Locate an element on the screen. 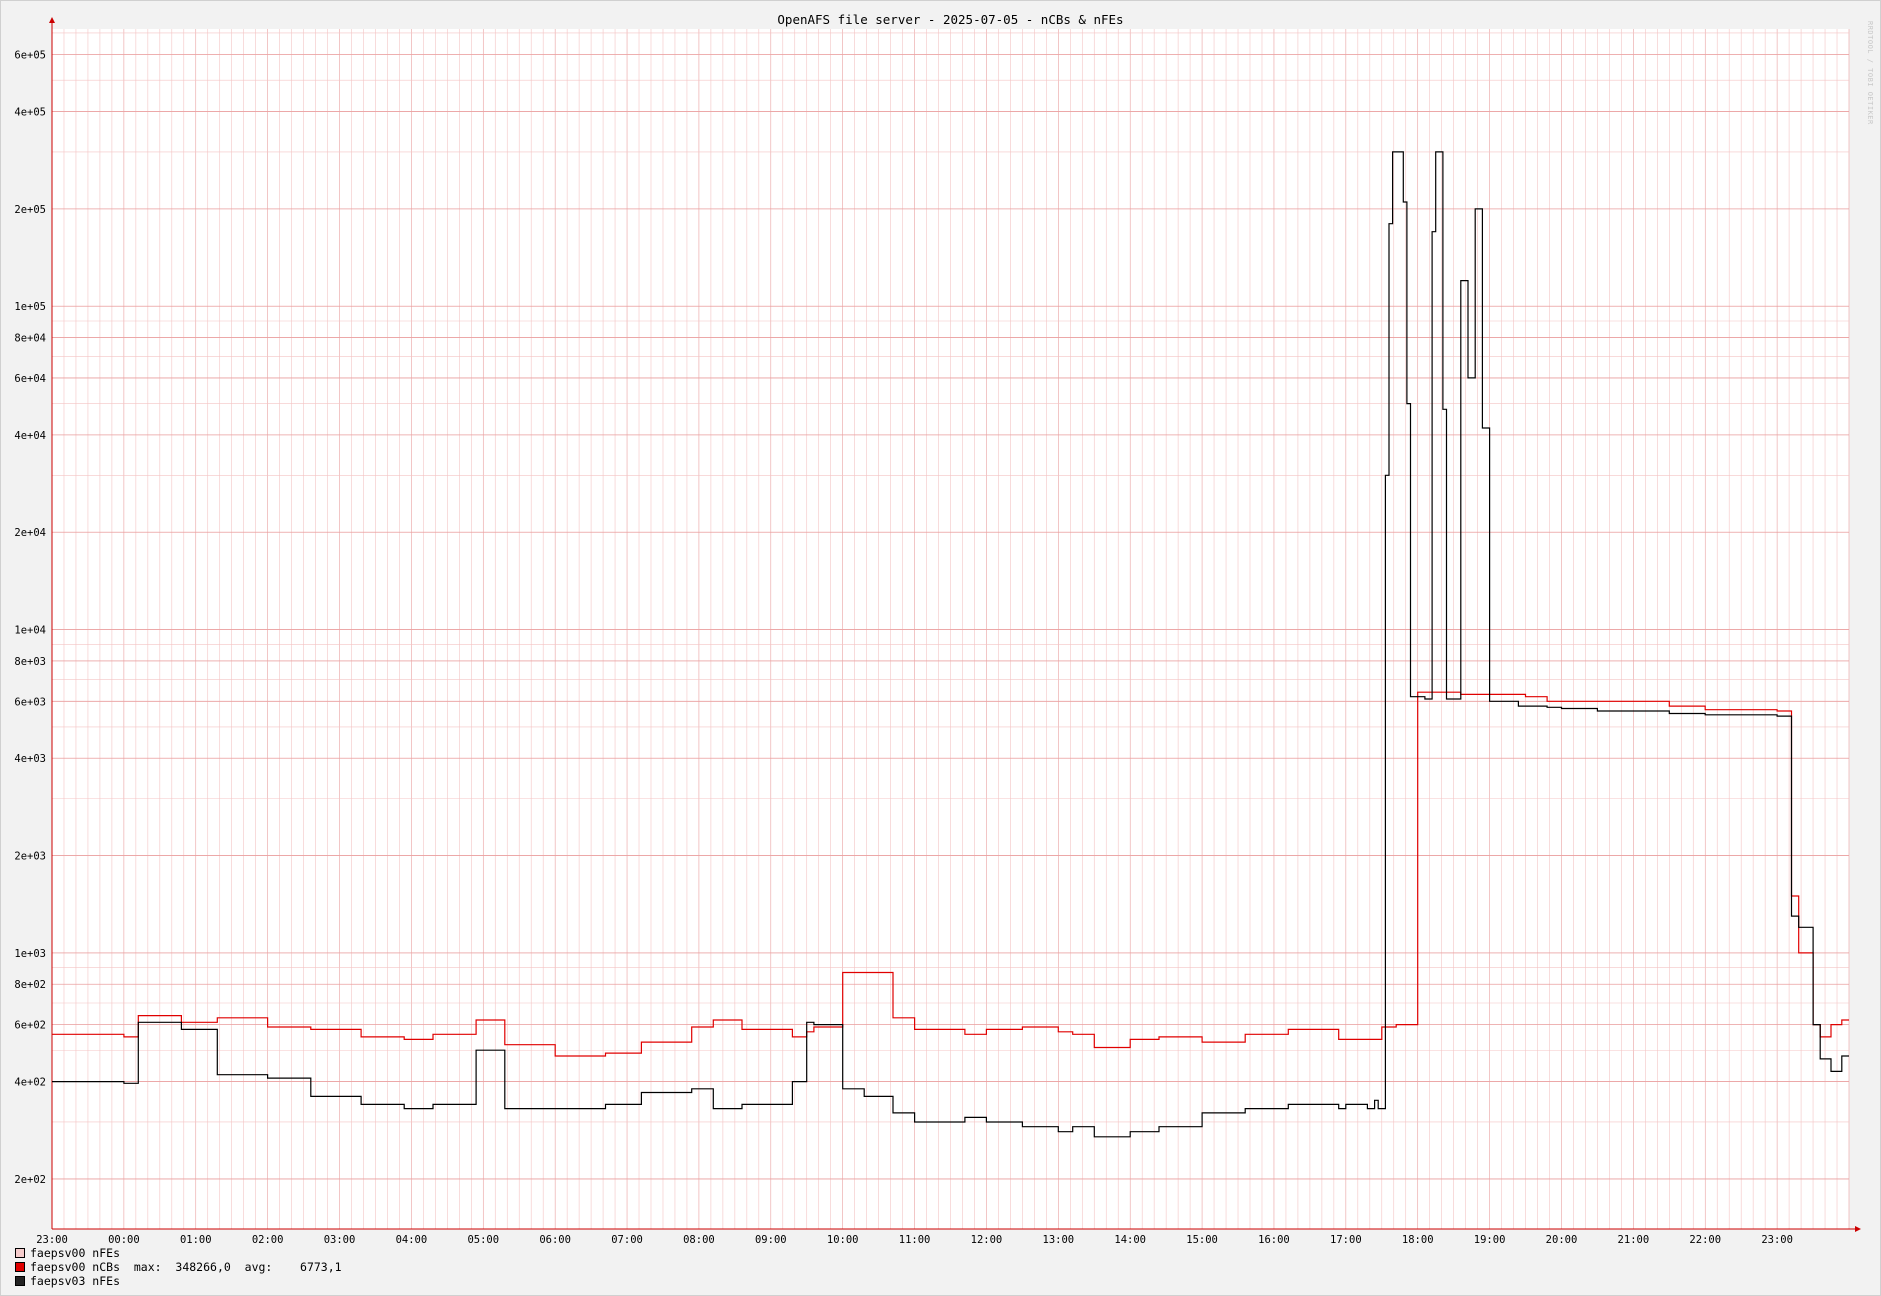 The width and height of the screenshot is (1881, 1296). legend-item-faepsv00-ncbs: faepsv00 nCBs max: 348266,0 avg: 6773,1 is located at coordinates (178, 1267).